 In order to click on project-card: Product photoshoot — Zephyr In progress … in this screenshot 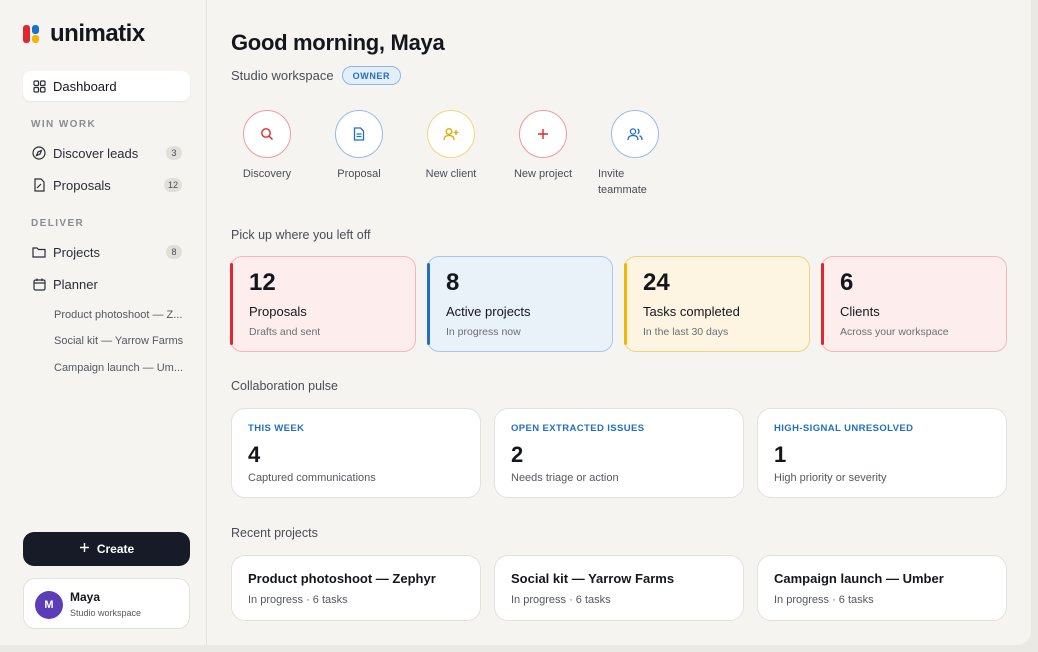, I will do `click(356, 588)`.